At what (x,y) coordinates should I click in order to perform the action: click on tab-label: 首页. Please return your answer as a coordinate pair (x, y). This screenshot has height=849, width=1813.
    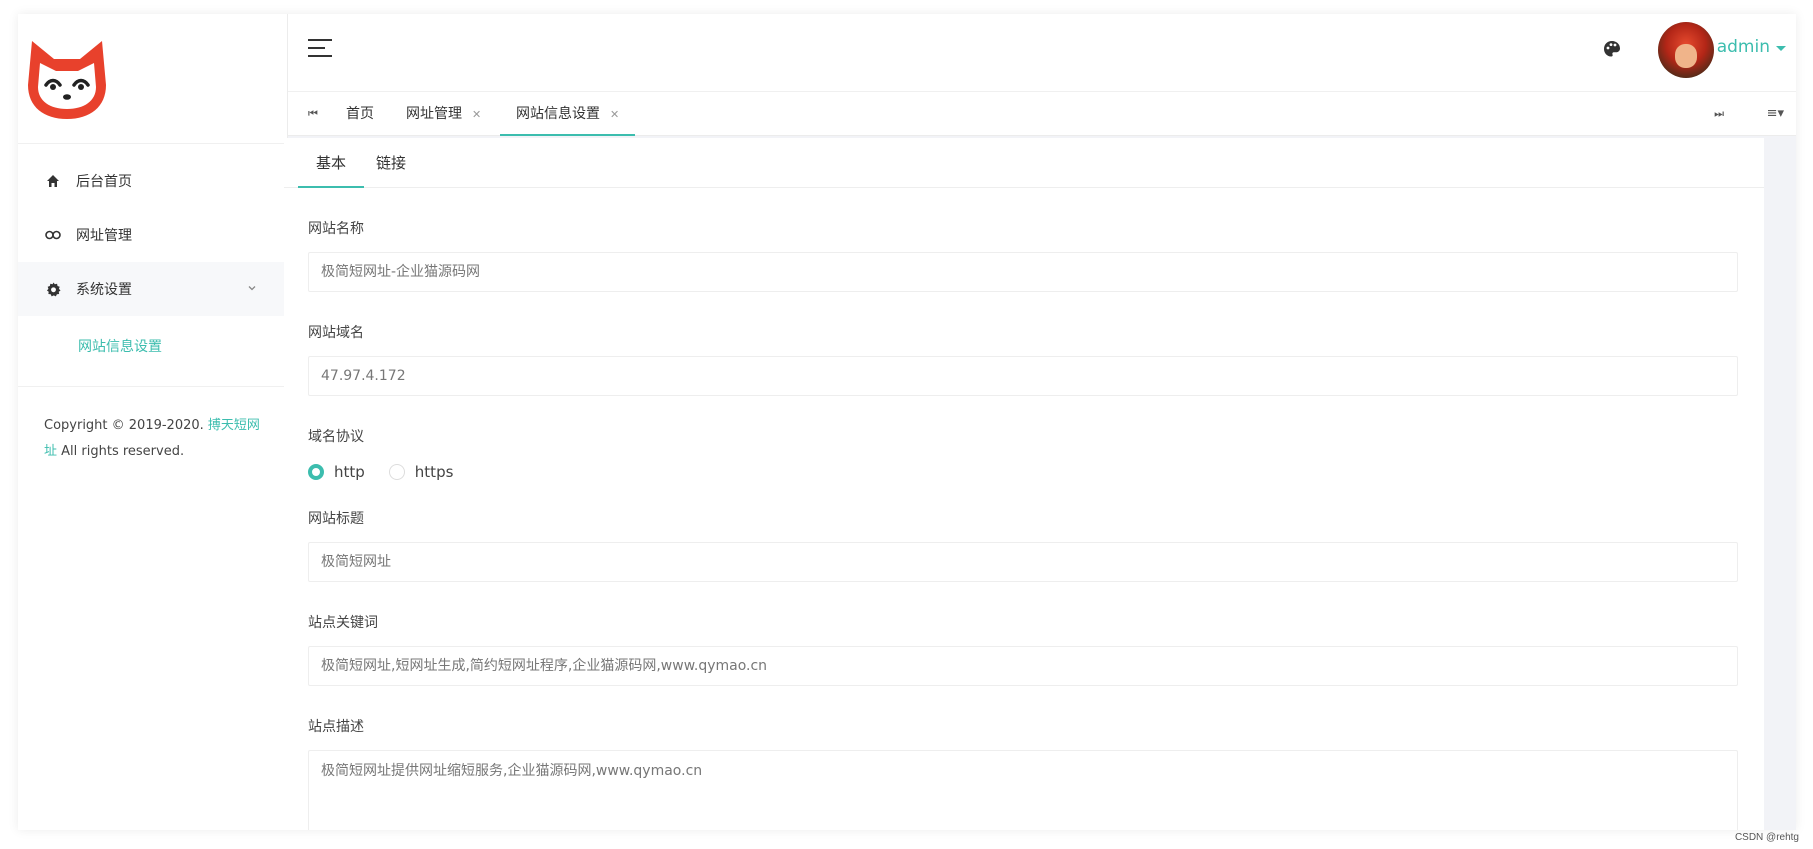
    Looking at the image, I should click on (360, 114).